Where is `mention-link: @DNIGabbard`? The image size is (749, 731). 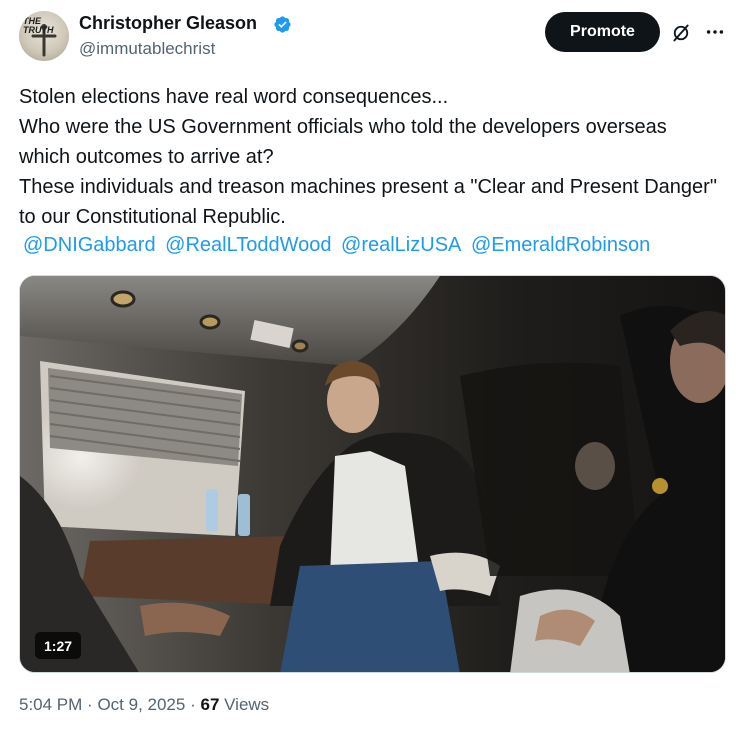 mention-link: @DNIGabbard is located at coordinates (89, 245).